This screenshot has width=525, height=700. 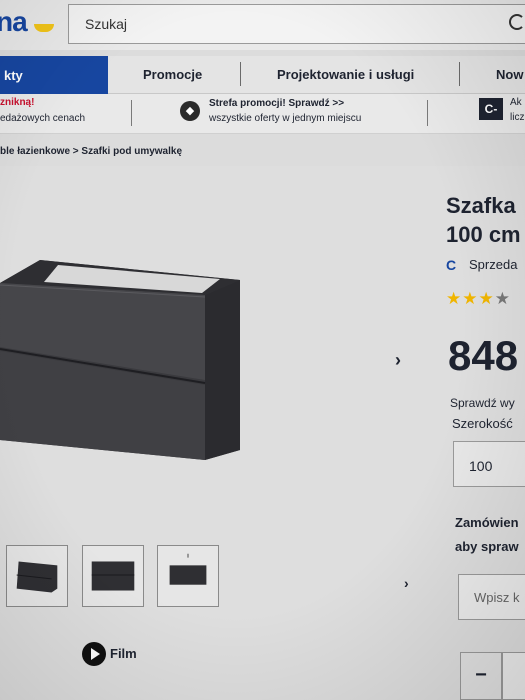 What do you see at coordinates (483, 234) in the screenshot?
I see `product-title-line2: 100 cm` at bounding box center [483, 234].